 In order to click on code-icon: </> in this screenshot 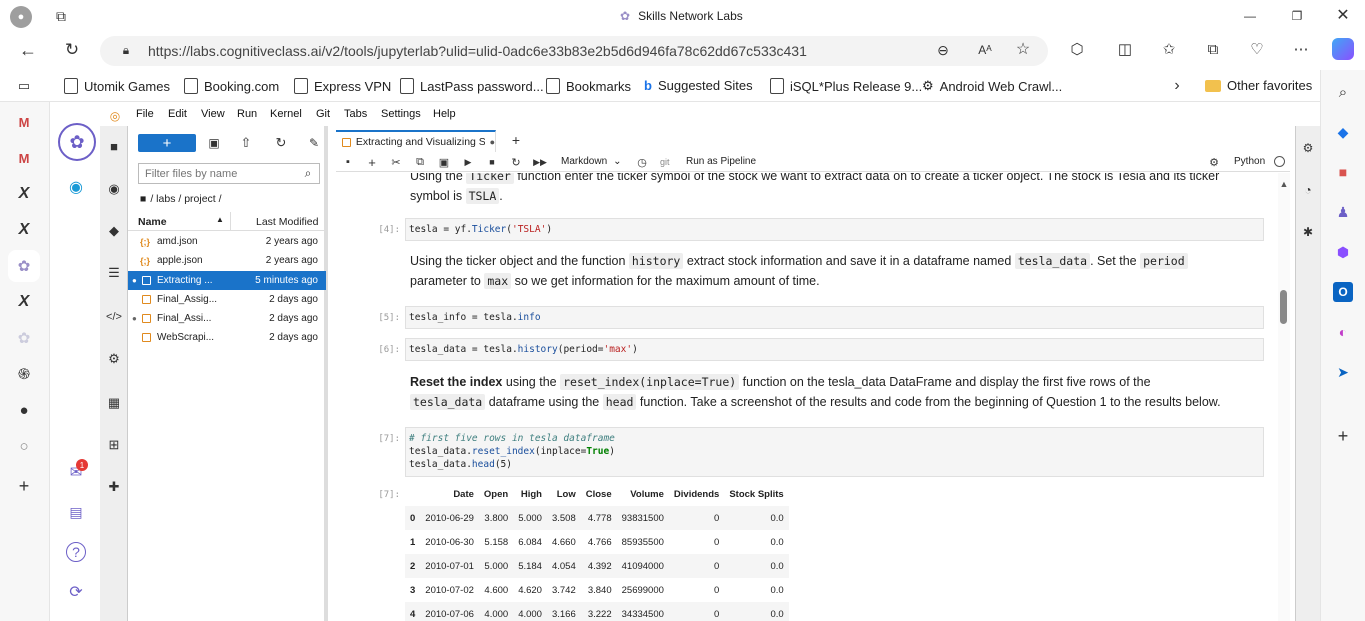, I will do `click(114, 317)`.